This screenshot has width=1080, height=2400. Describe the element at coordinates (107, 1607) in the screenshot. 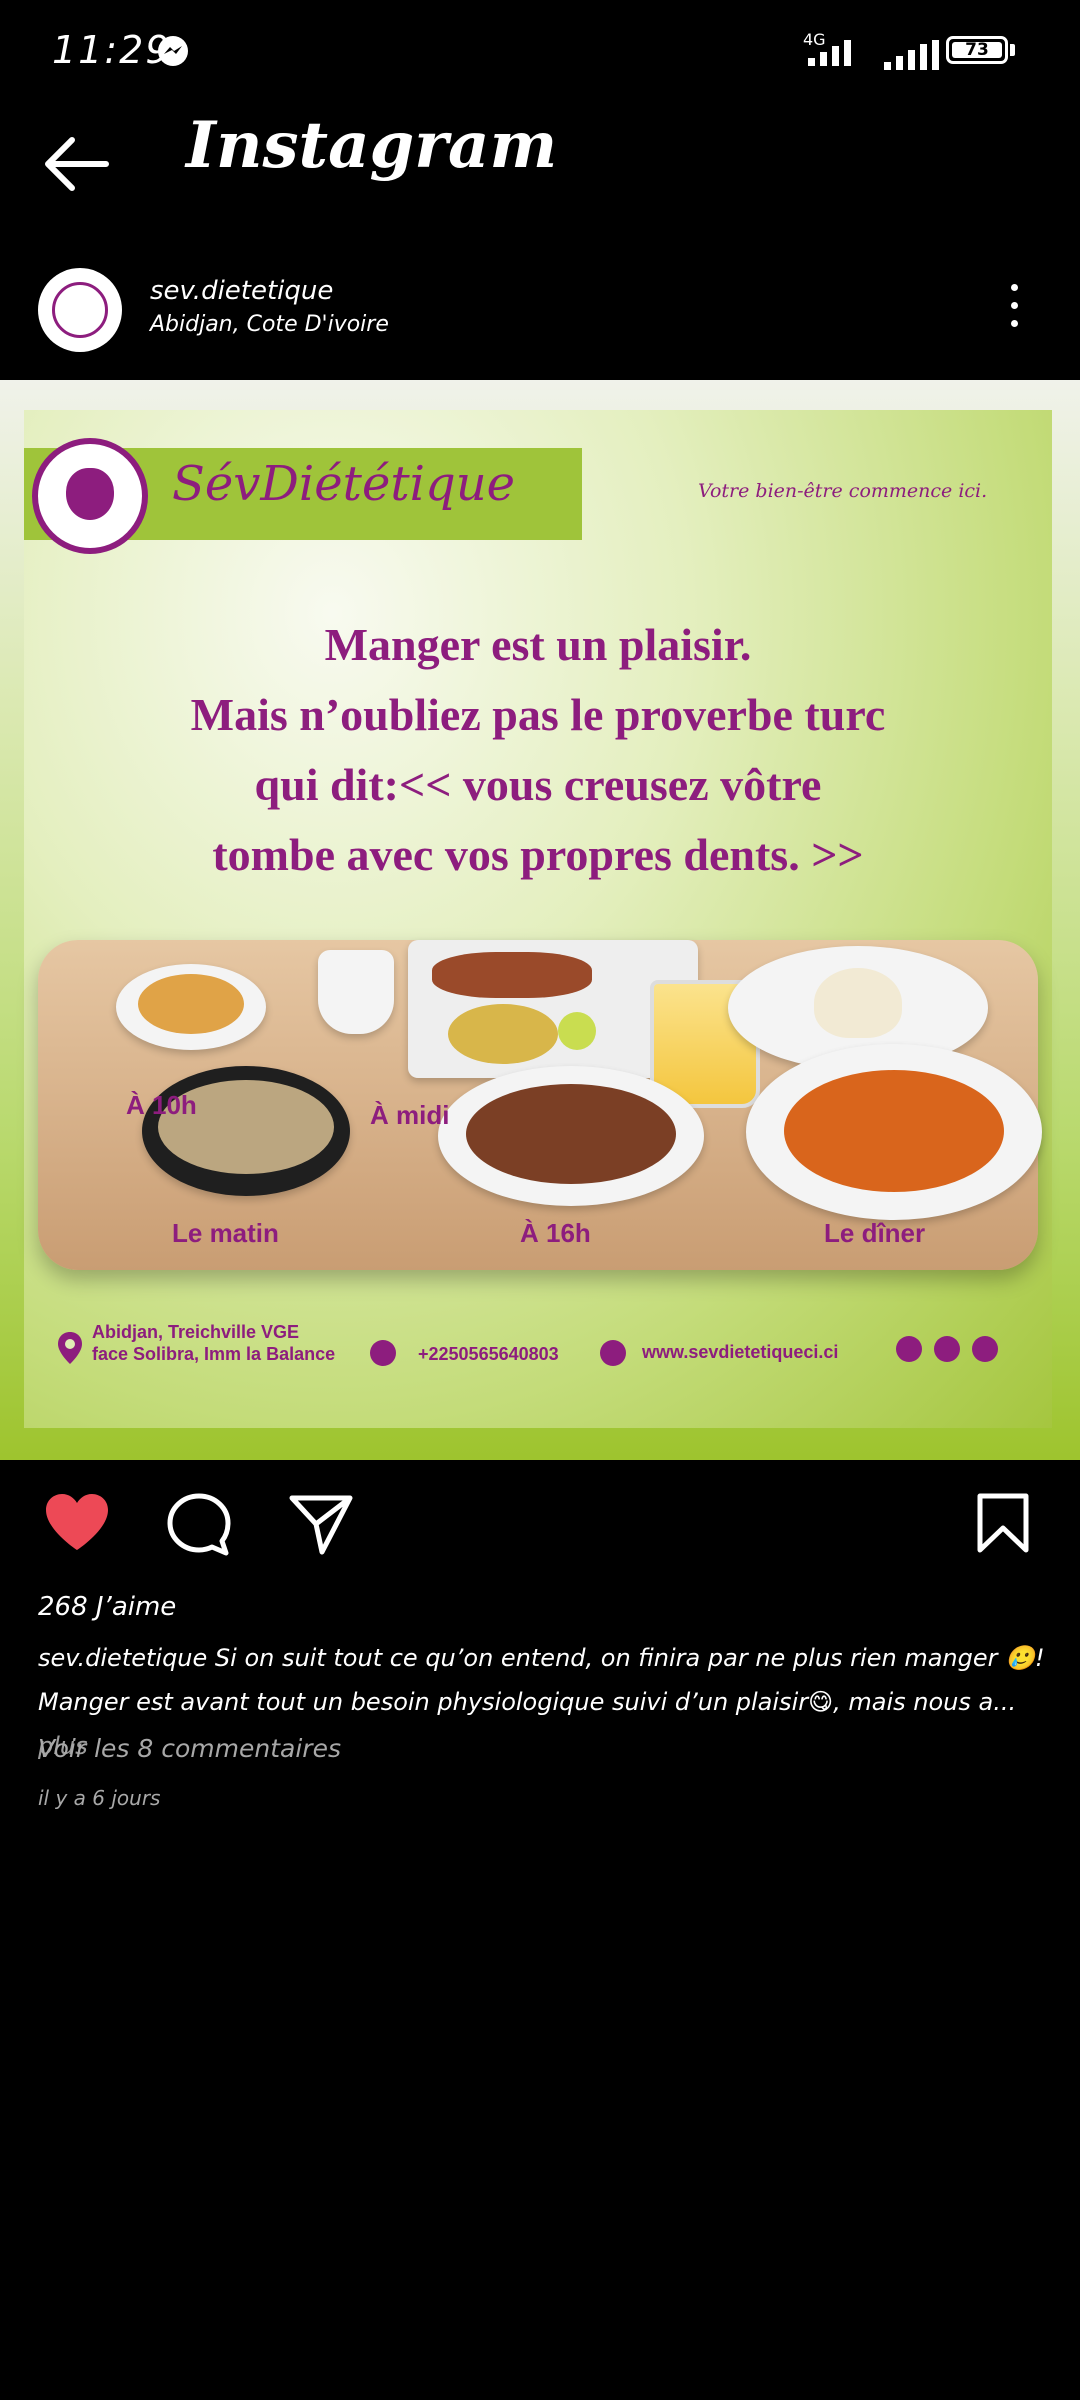

I see `likes-count: 268 J’aime` at that location.